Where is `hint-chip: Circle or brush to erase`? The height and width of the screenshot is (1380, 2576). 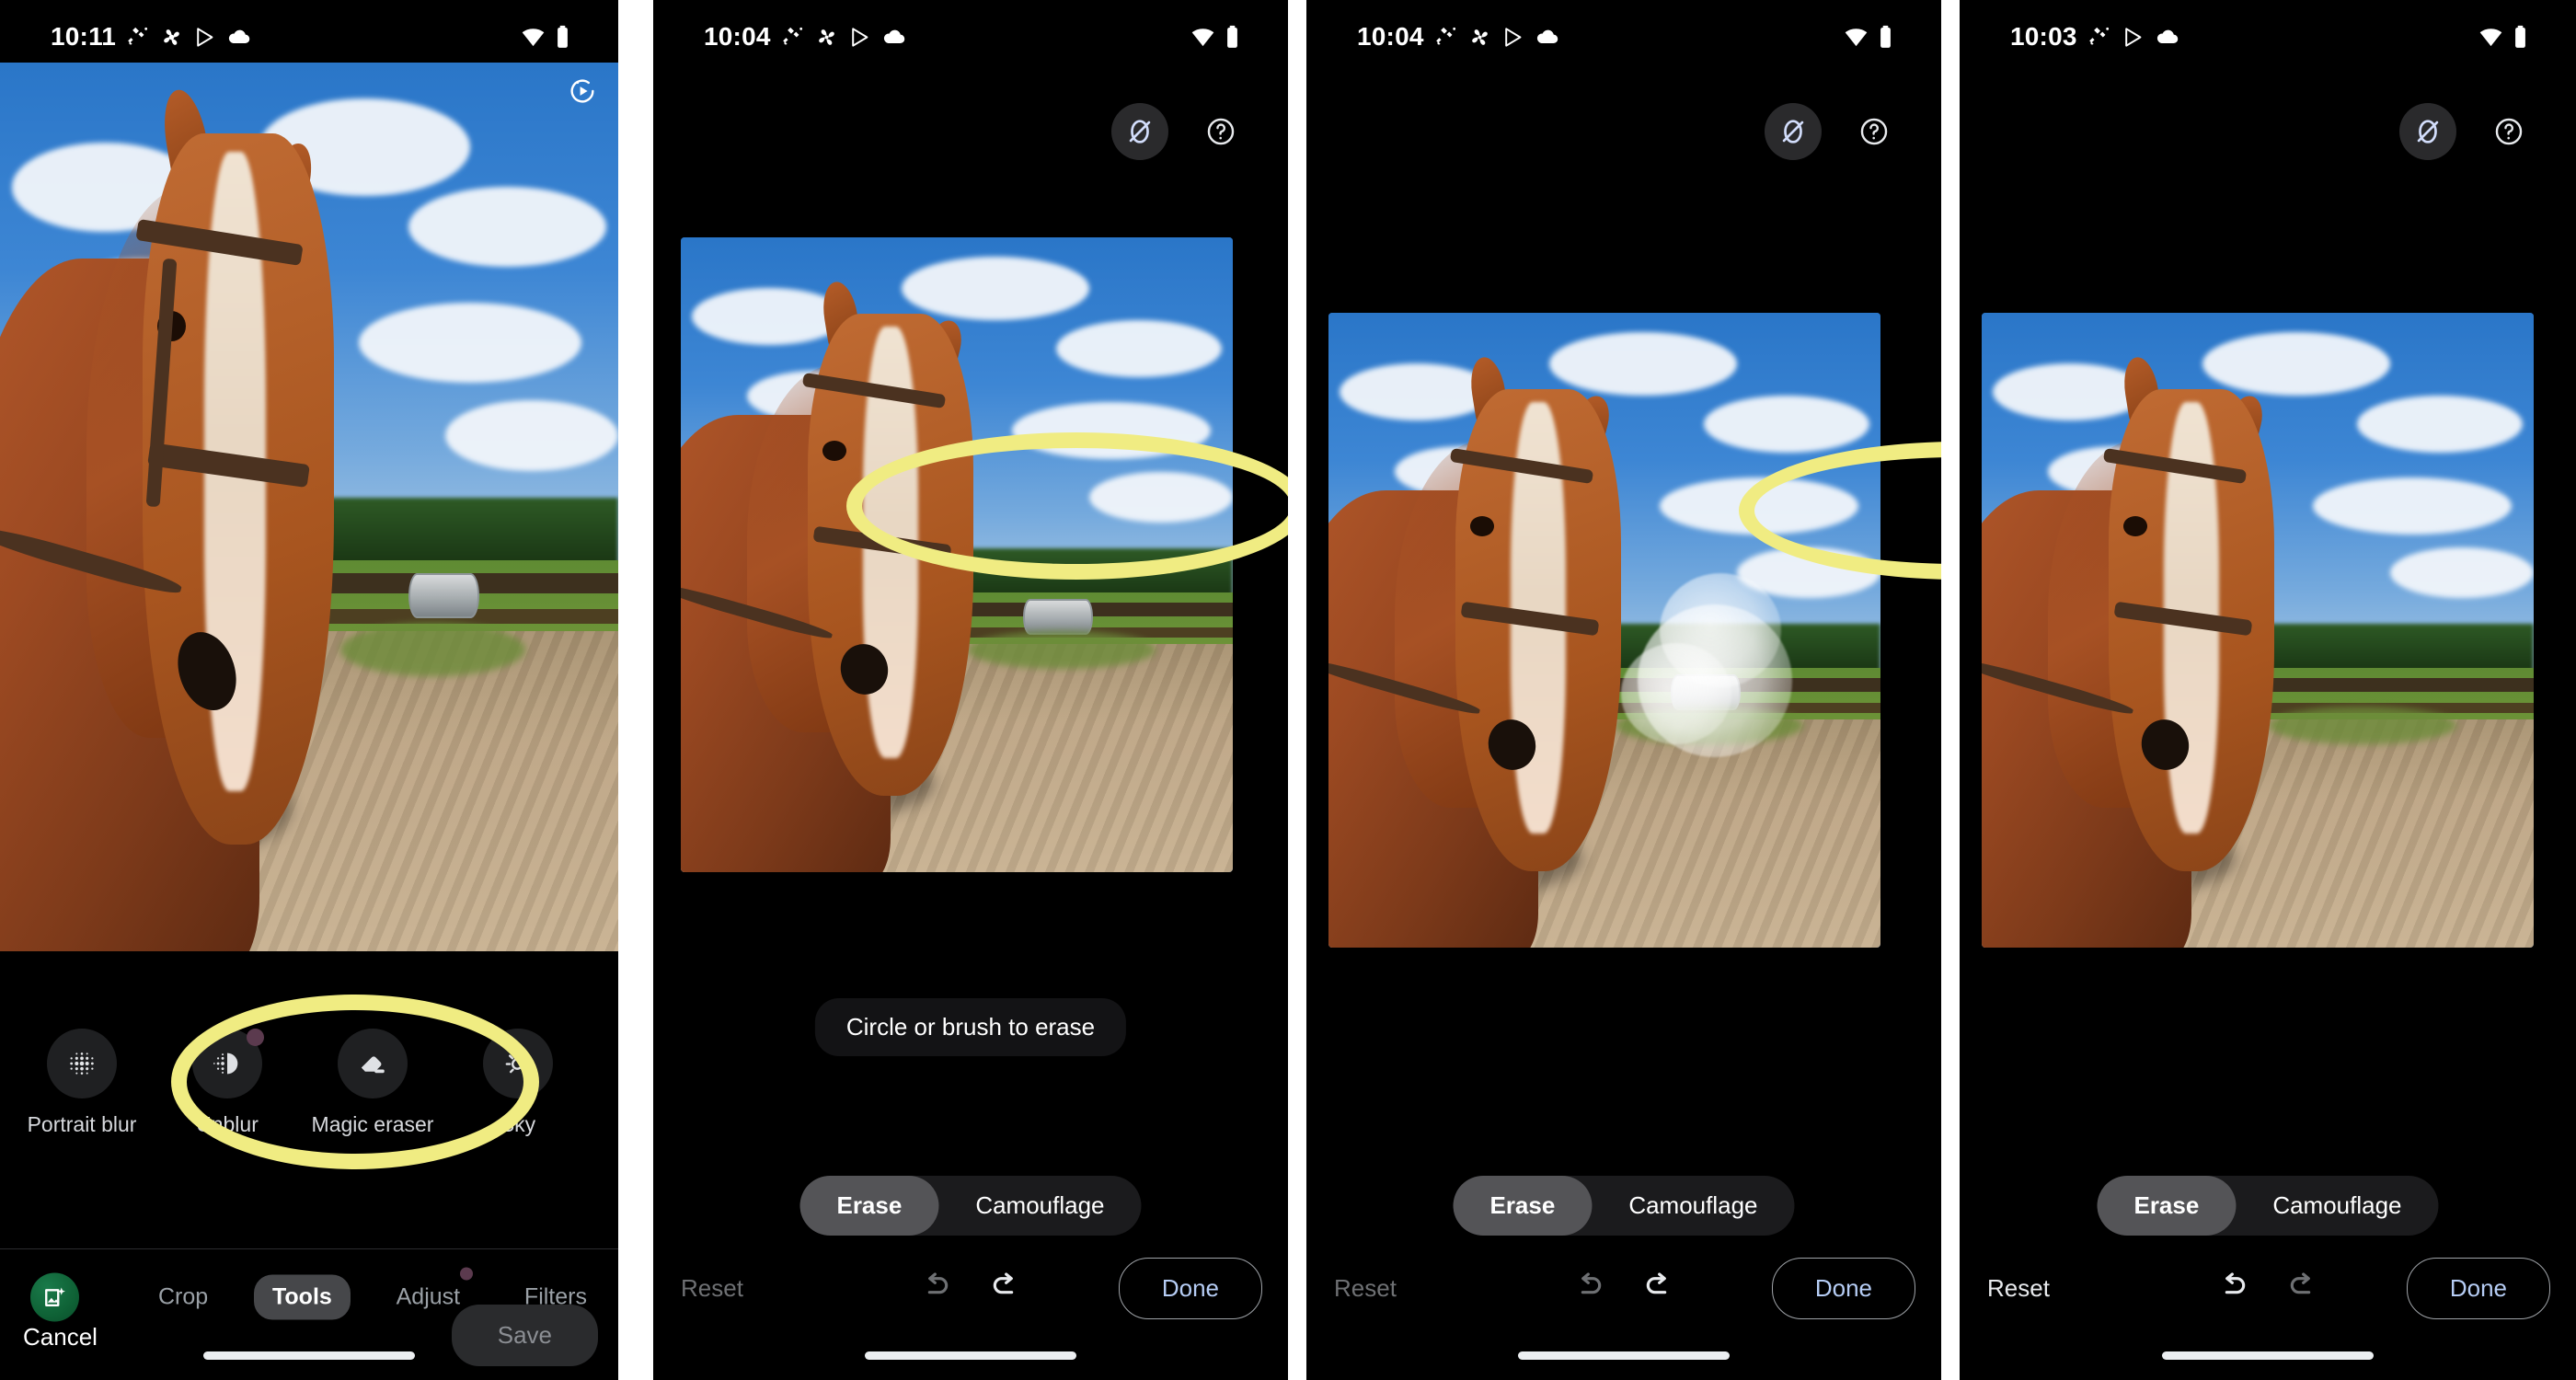 hint-chip: Circle or brush to erase is located at coordinates (970, 1027).